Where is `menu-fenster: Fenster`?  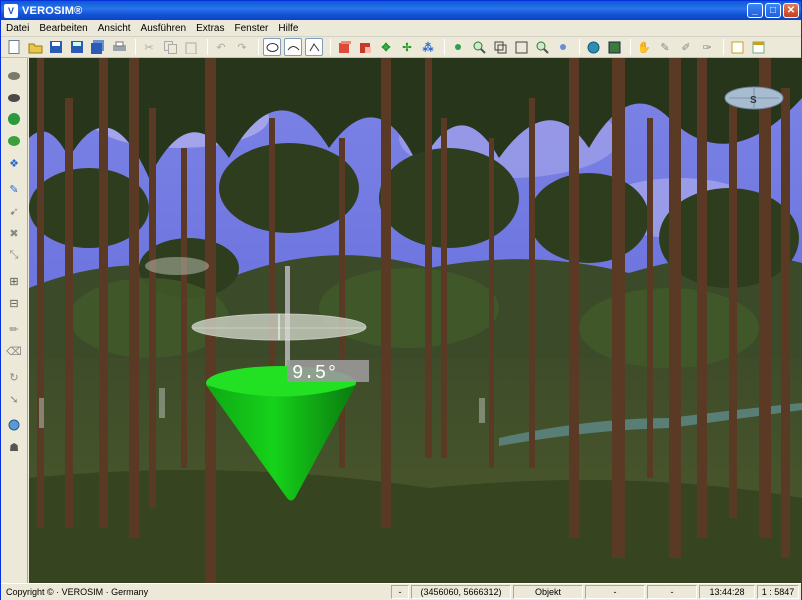 menu-fenster: Fenster is located at coordinates (251, 28).